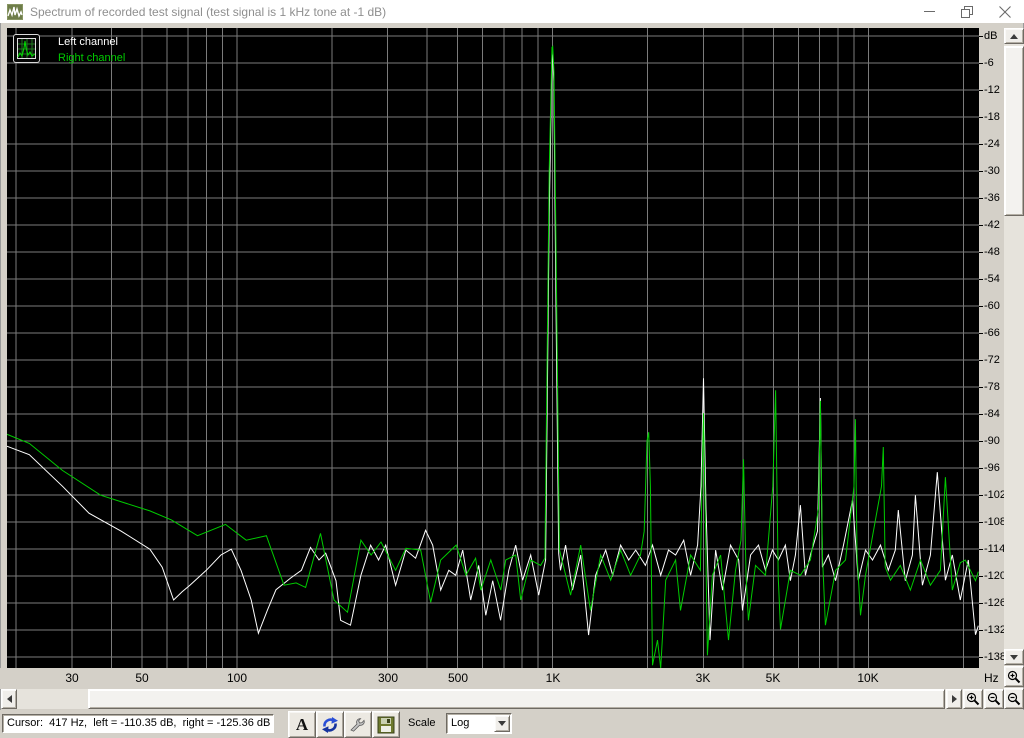 The width and height of the screenshot is (1024, 738). What do you see at coordinates (992, 171) in the screenshot?
I see `y-tick-label: -30` at bounding box center [992, 171].